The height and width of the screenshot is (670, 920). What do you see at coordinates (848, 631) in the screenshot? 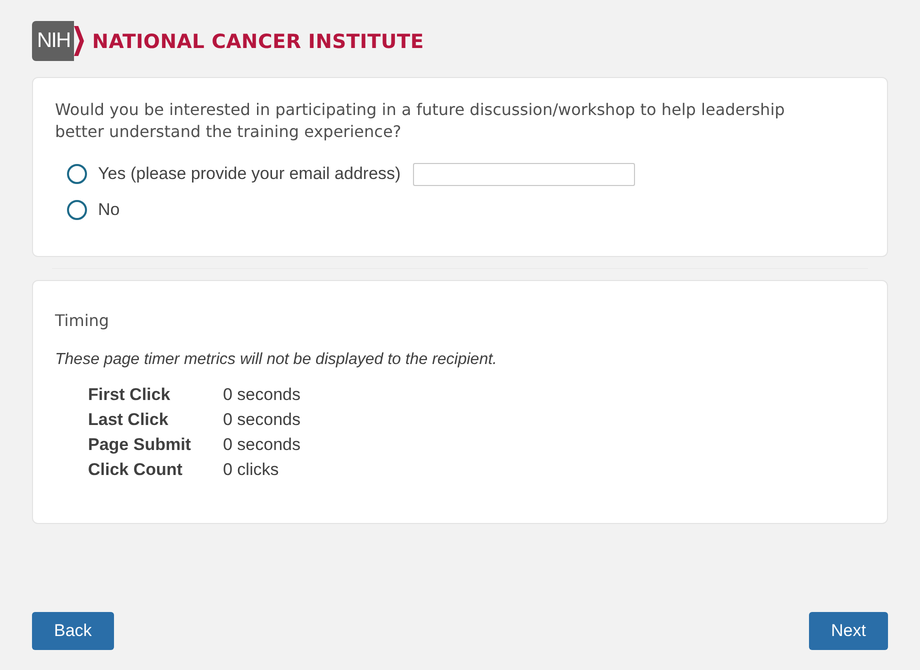
I see `next-button: Next` at bounding box center [848, 631].